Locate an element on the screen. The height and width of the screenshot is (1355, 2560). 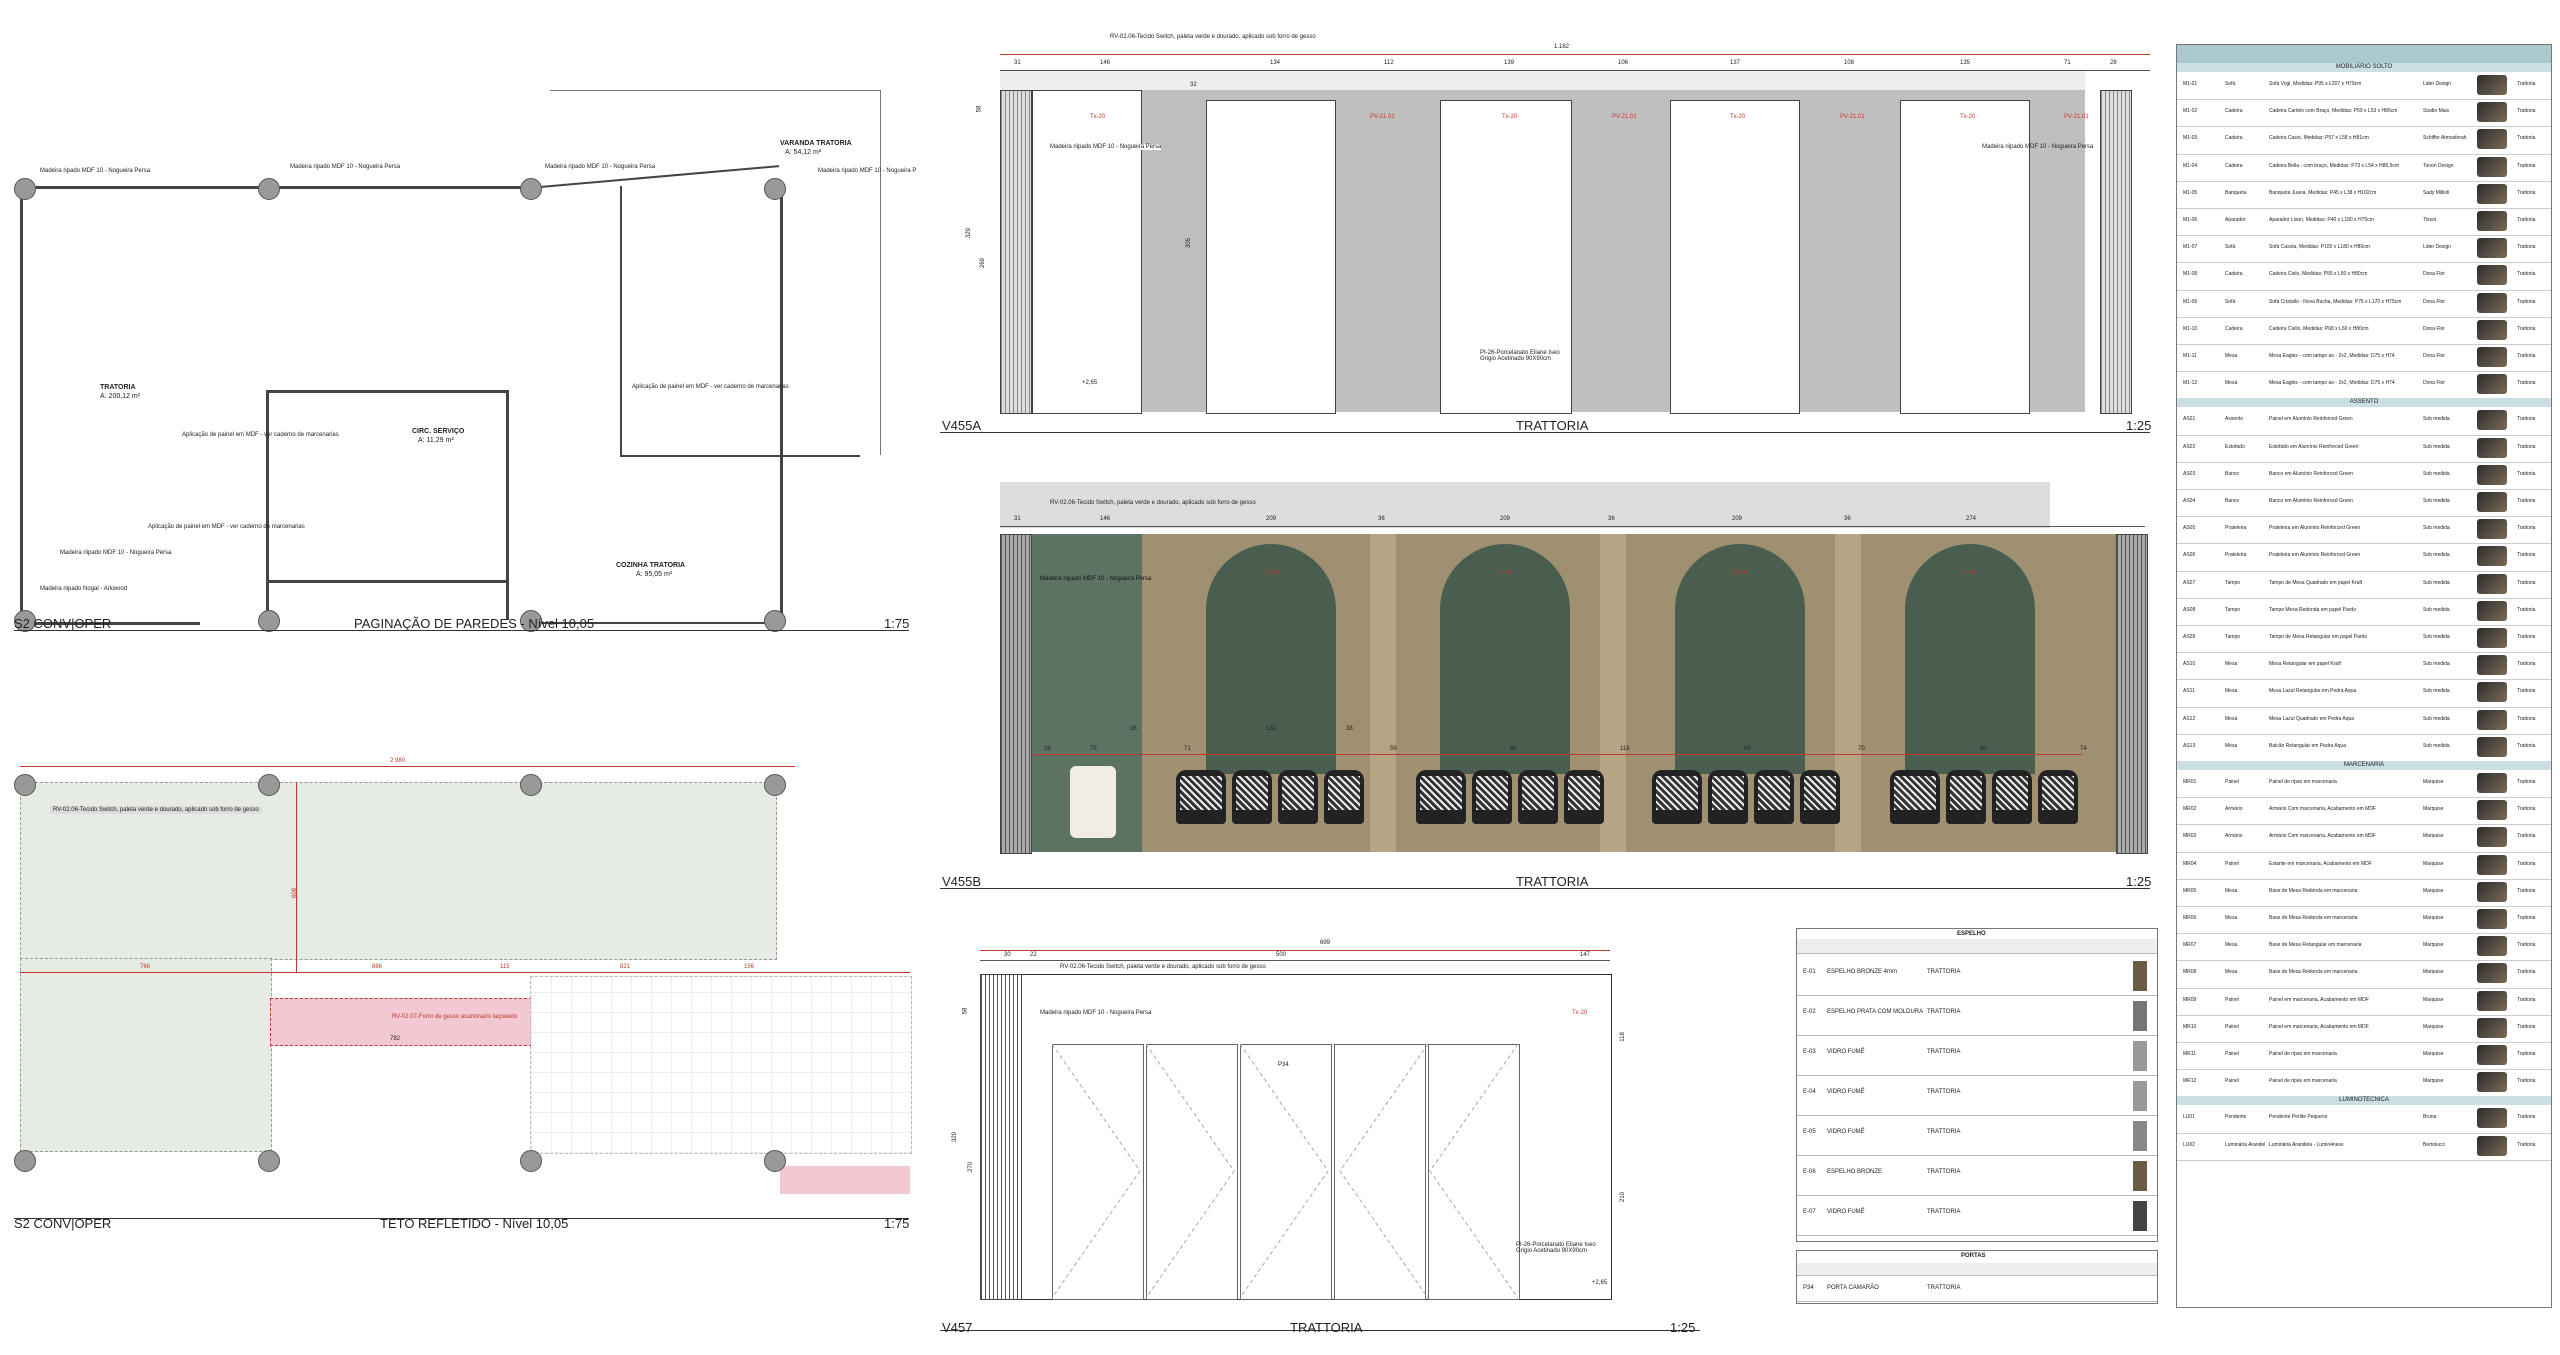
dimension-label: 156 is located at coordinates (749, 967).